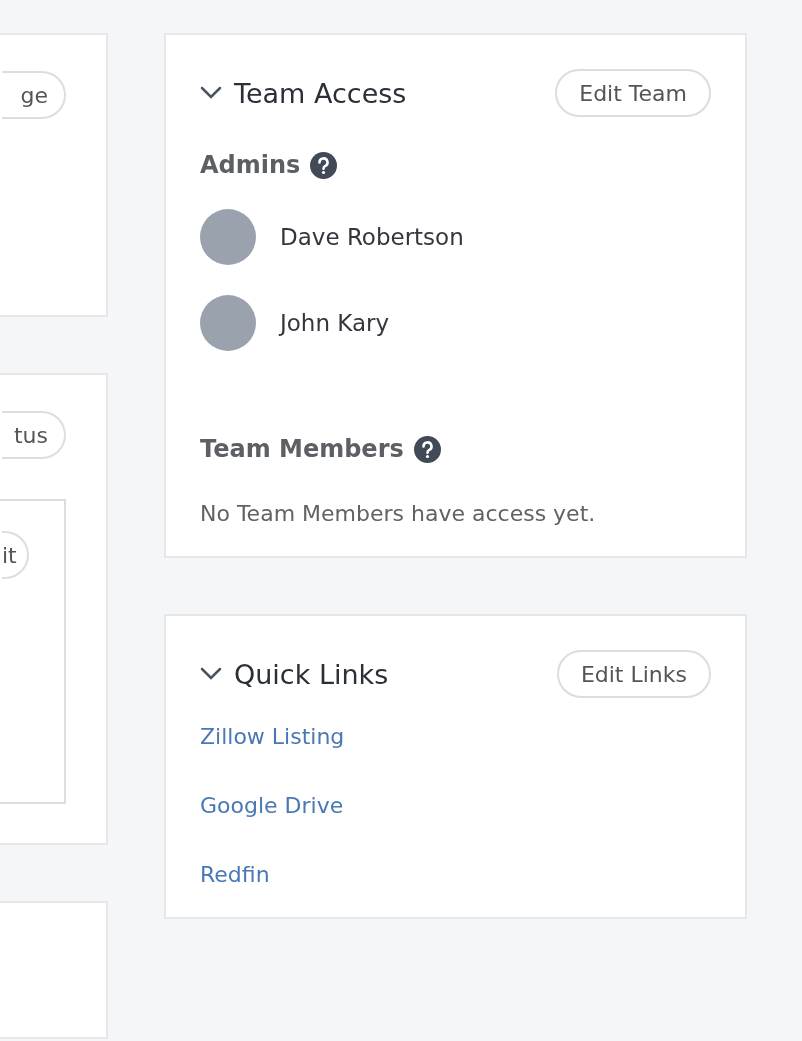  Describe the element at coordinates (633, 93) in the screenshot. I see `edit-button: Edit Team` at that location.